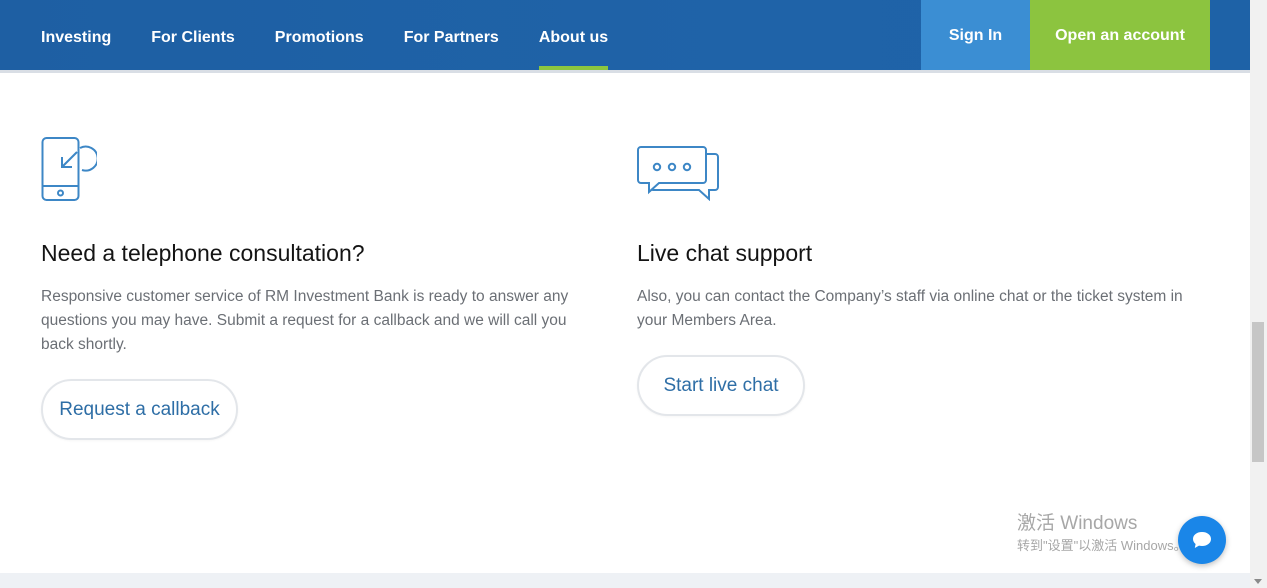  What do you see at coordinates (1258, 392) in the screenshot?
I see `scrollbar-thumb` at bounding box center [1258, 392].